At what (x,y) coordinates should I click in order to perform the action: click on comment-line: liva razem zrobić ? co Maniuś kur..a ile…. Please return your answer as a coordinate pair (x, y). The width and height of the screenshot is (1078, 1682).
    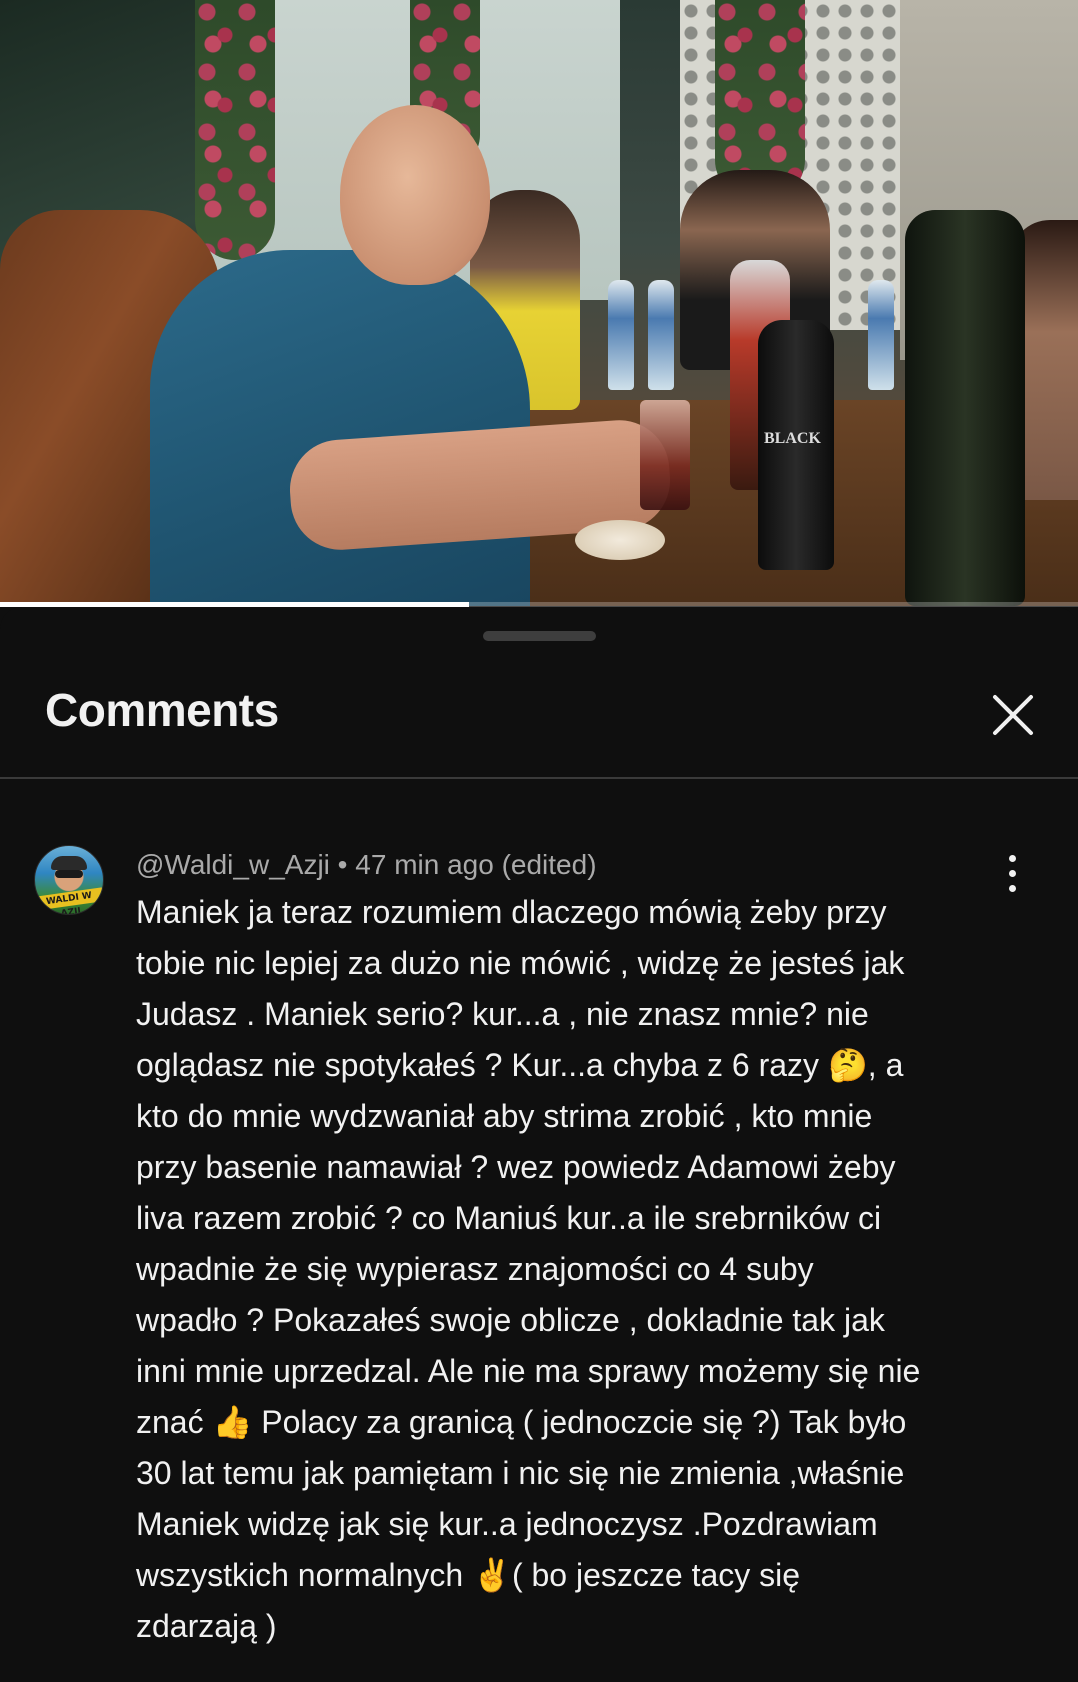
    Looking at the image, I should click on (509, 1218).